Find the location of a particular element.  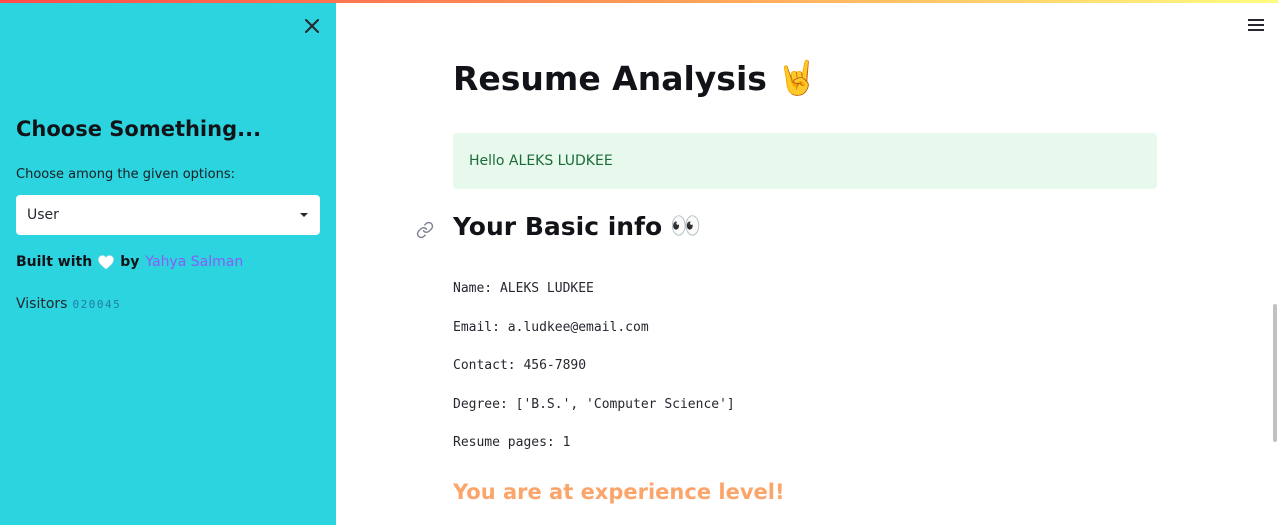

basic-info-heading-text: Your Basic info is located at coordinates (558, 226).